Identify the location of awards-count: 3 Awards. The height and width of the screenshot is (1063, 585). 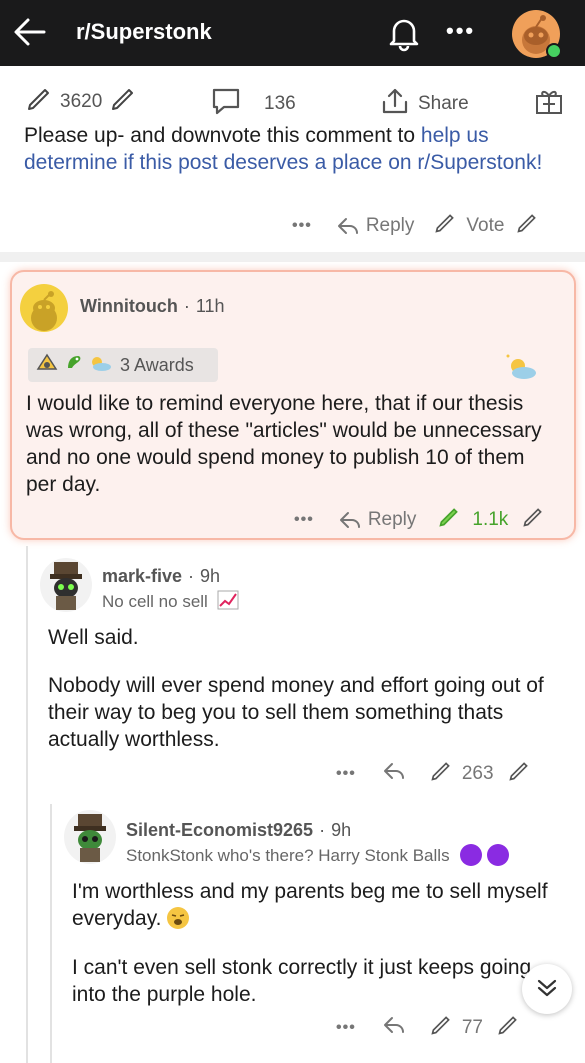
(157, 364).